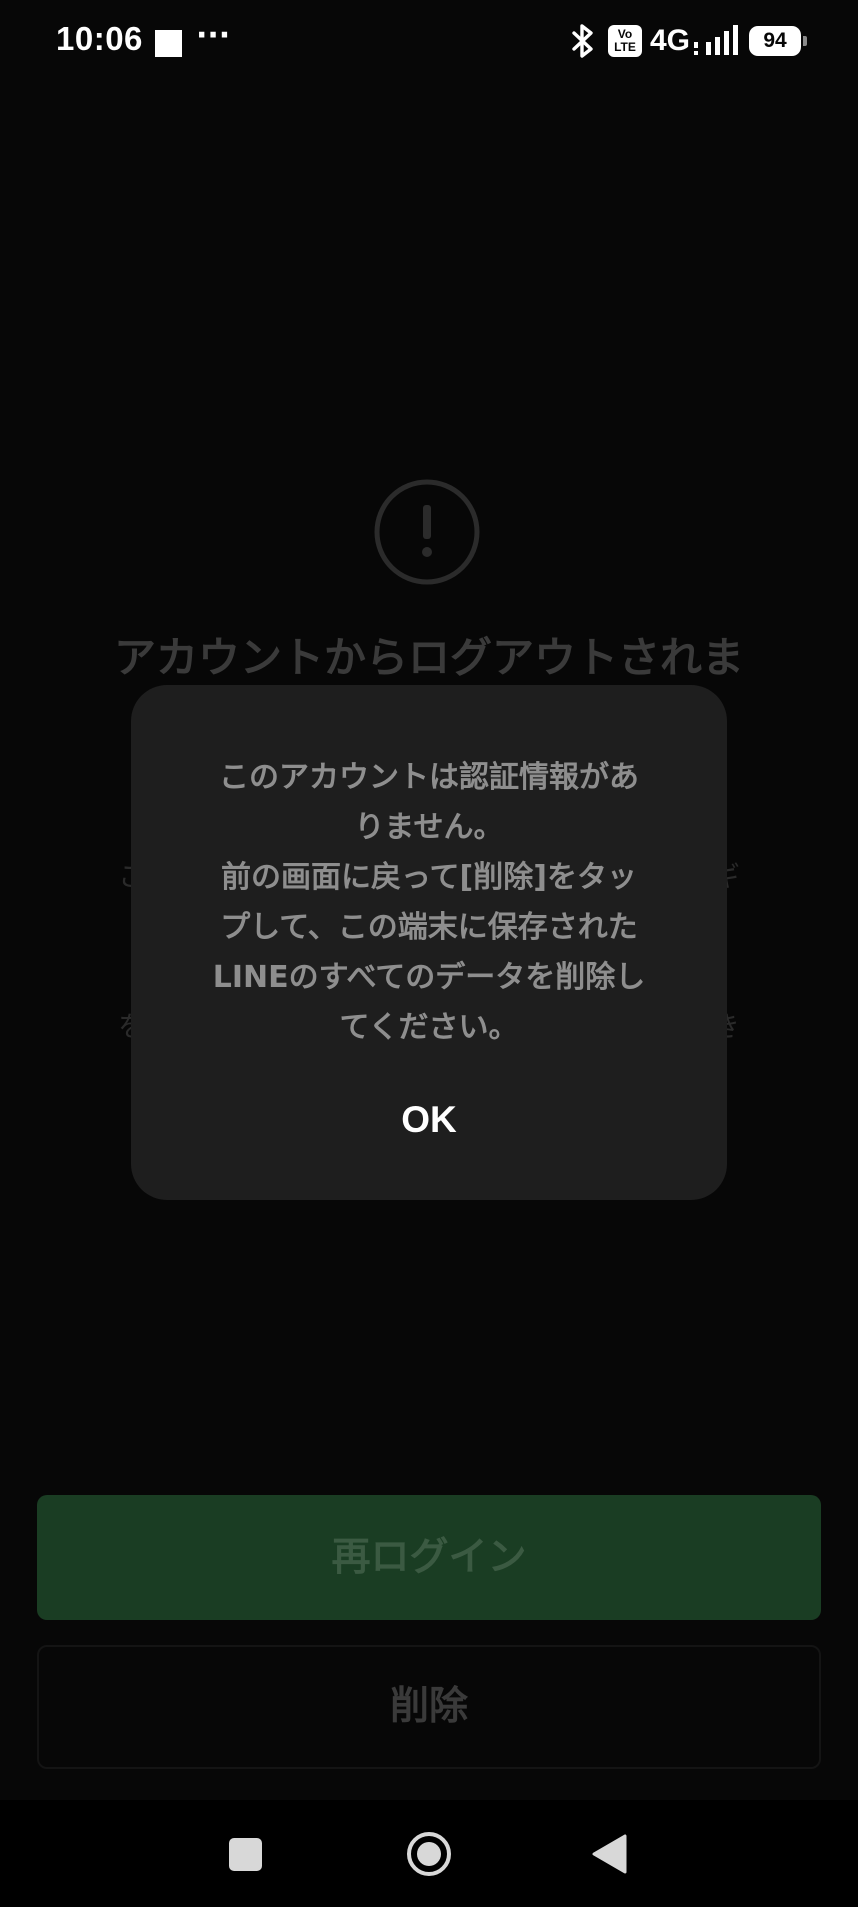  I want to click on logout-title: アカウントからログアウトされま, so click(428, 657).